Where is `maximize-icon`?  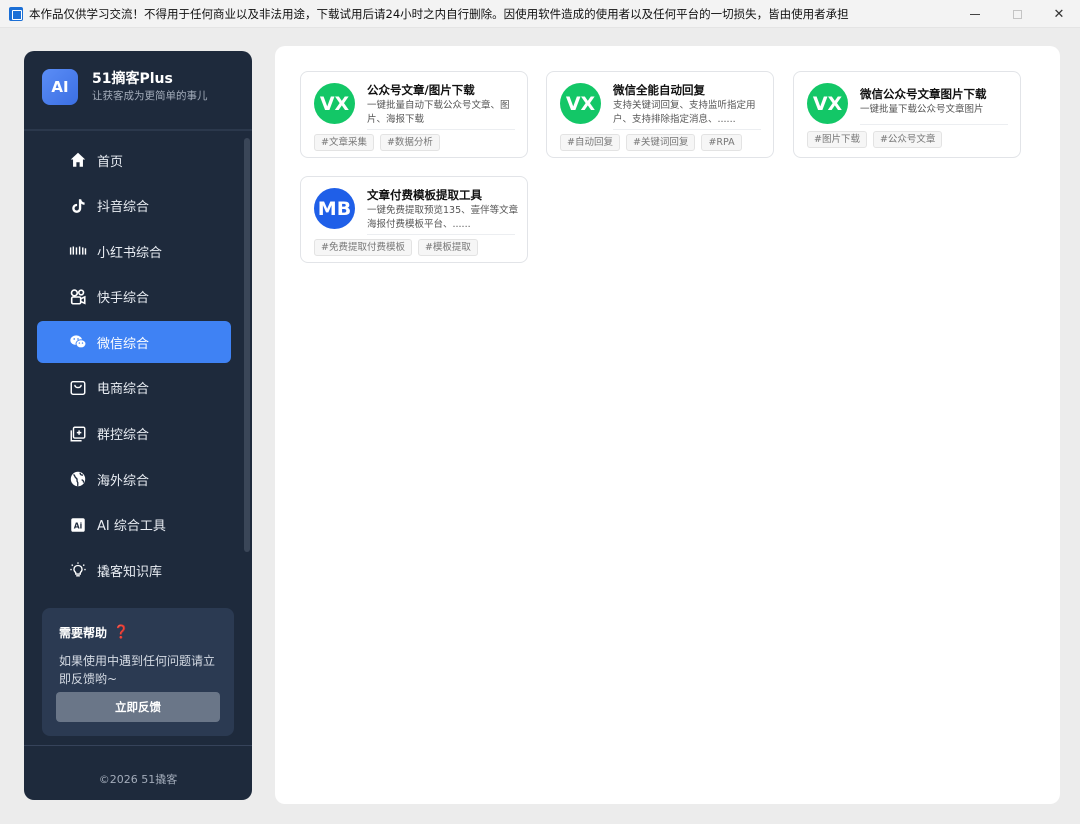 maximize-icon is located at coordinates (1017, 14).